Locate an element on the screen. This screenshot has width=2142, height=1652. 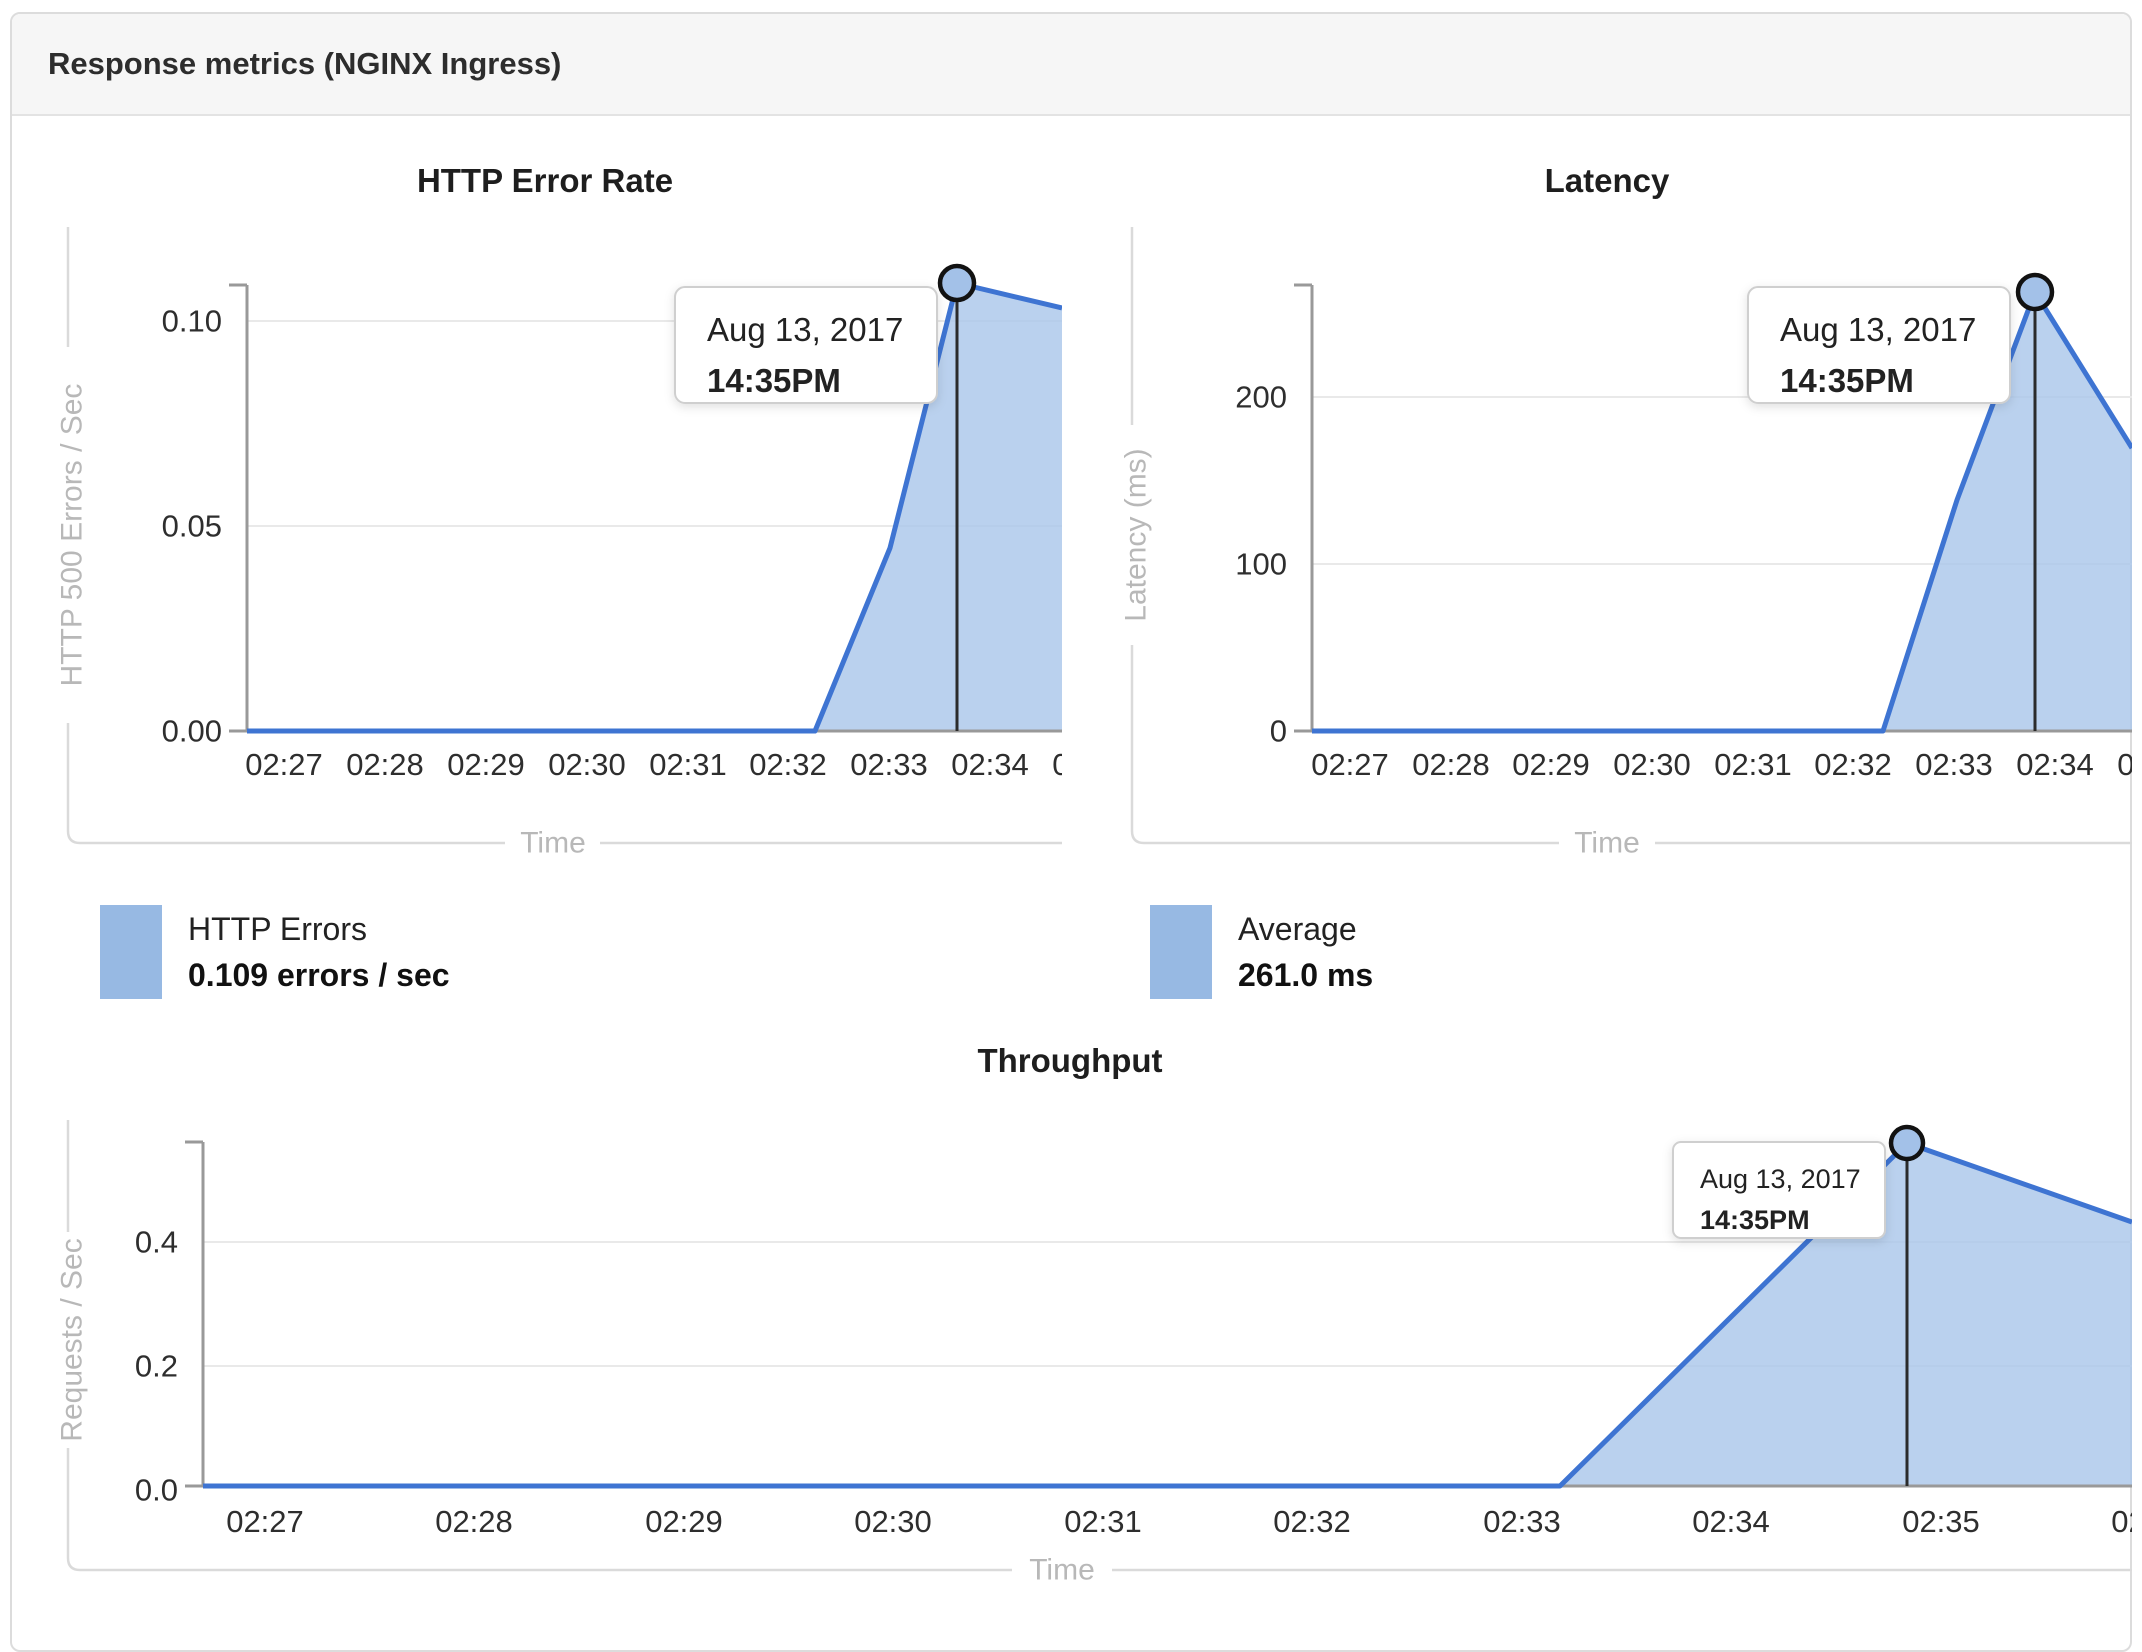
y-axis-title: Requests / Sec is located at coordinates (72, 1339).